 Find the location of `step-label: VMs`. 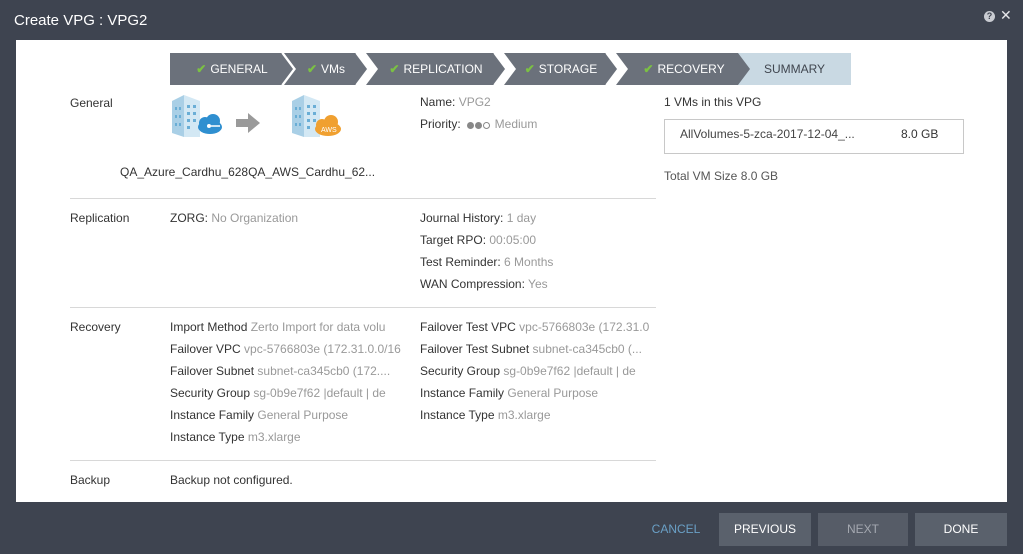

step-label: VMs is located at coordinates (333, 69).